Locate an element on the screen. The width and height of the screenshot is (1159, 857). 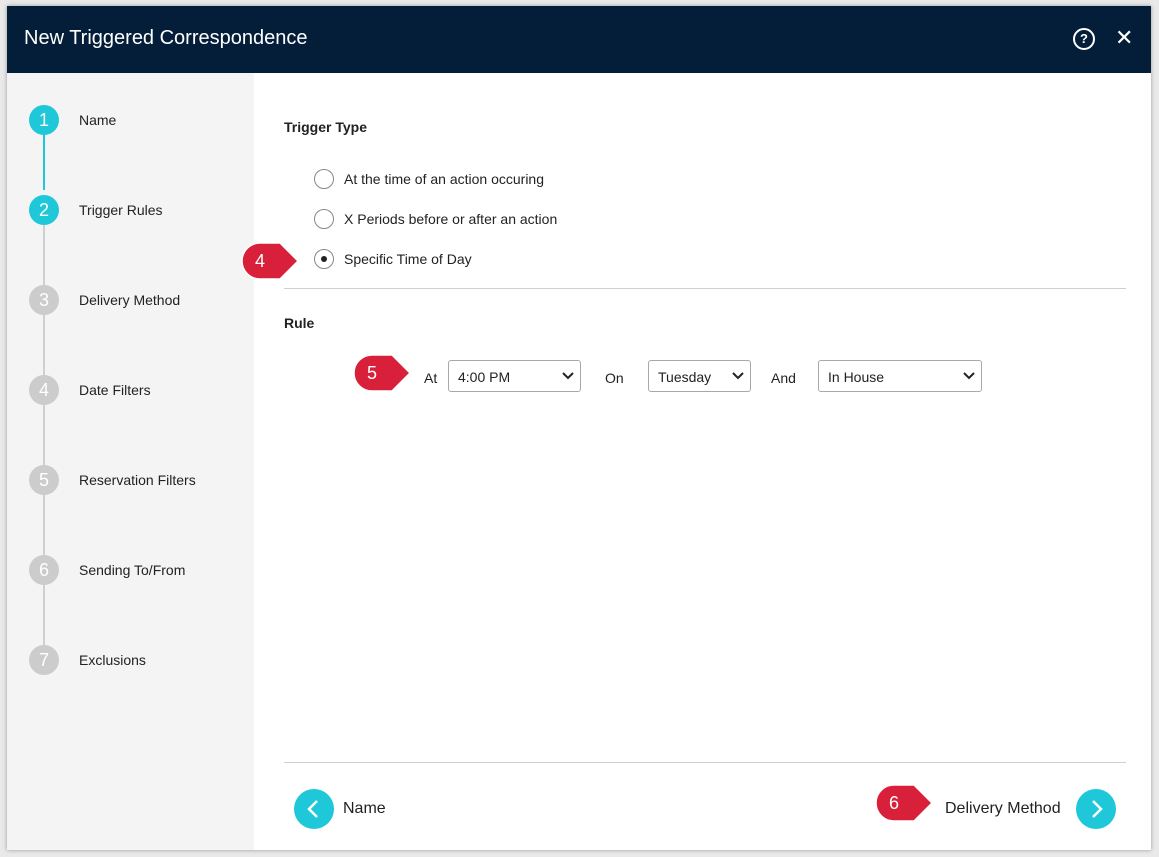
radio-button-selected is located at coordinates (324, 259).